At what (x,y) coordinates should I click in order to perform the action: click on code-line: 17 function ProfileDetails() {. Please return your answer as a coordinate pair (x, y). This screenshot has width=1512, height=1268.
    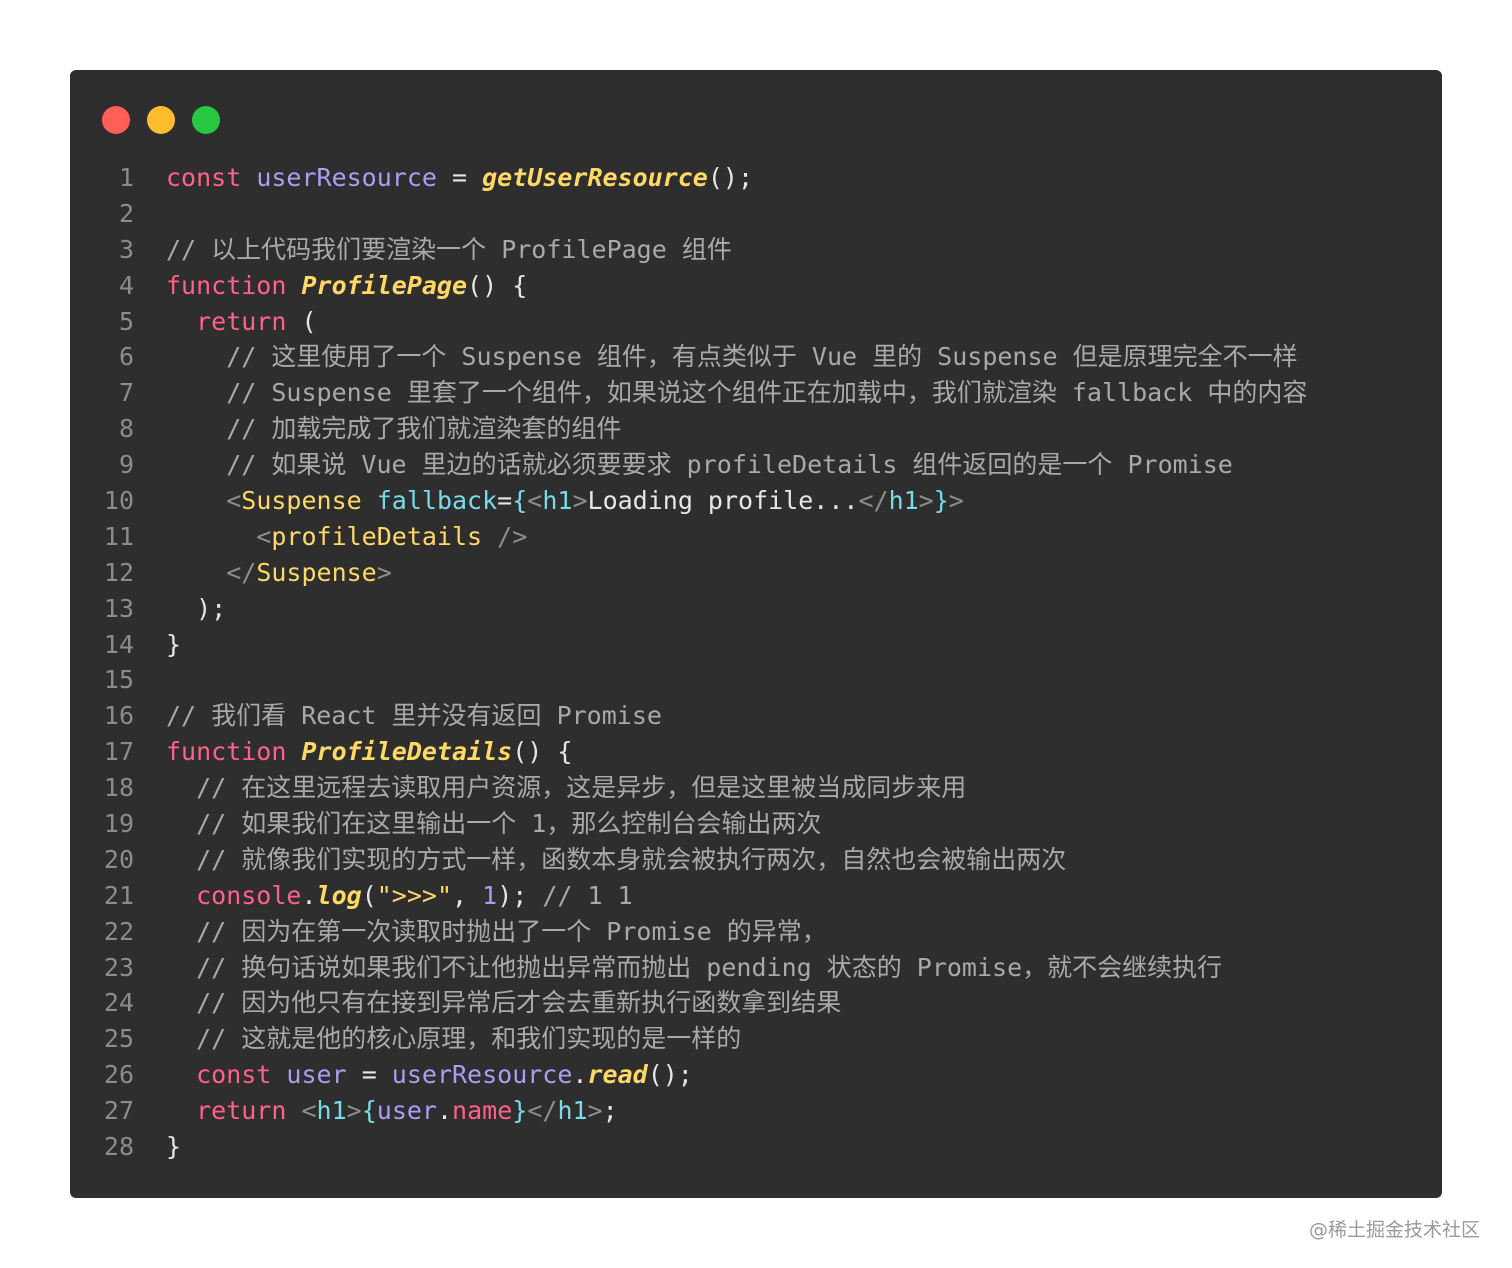
    Looking at the image, I should click on (756, 752).